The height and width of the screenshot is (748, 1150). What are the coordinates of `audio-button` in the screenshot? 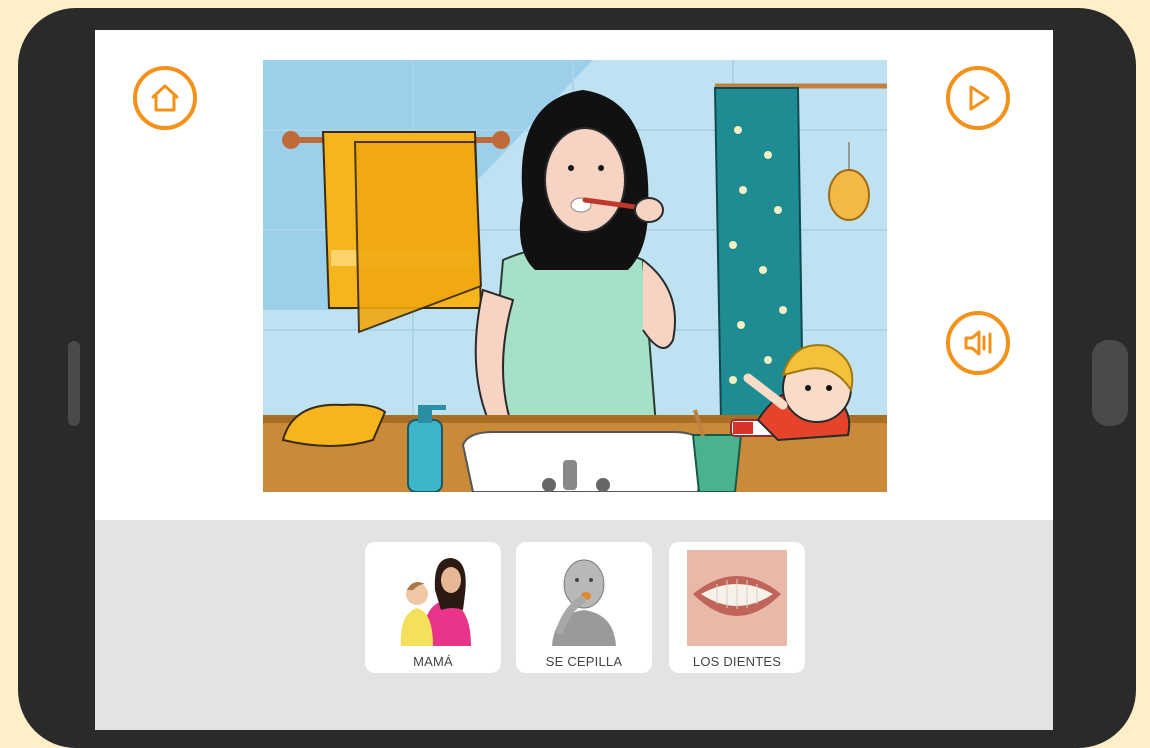 It's located at (978, 343).